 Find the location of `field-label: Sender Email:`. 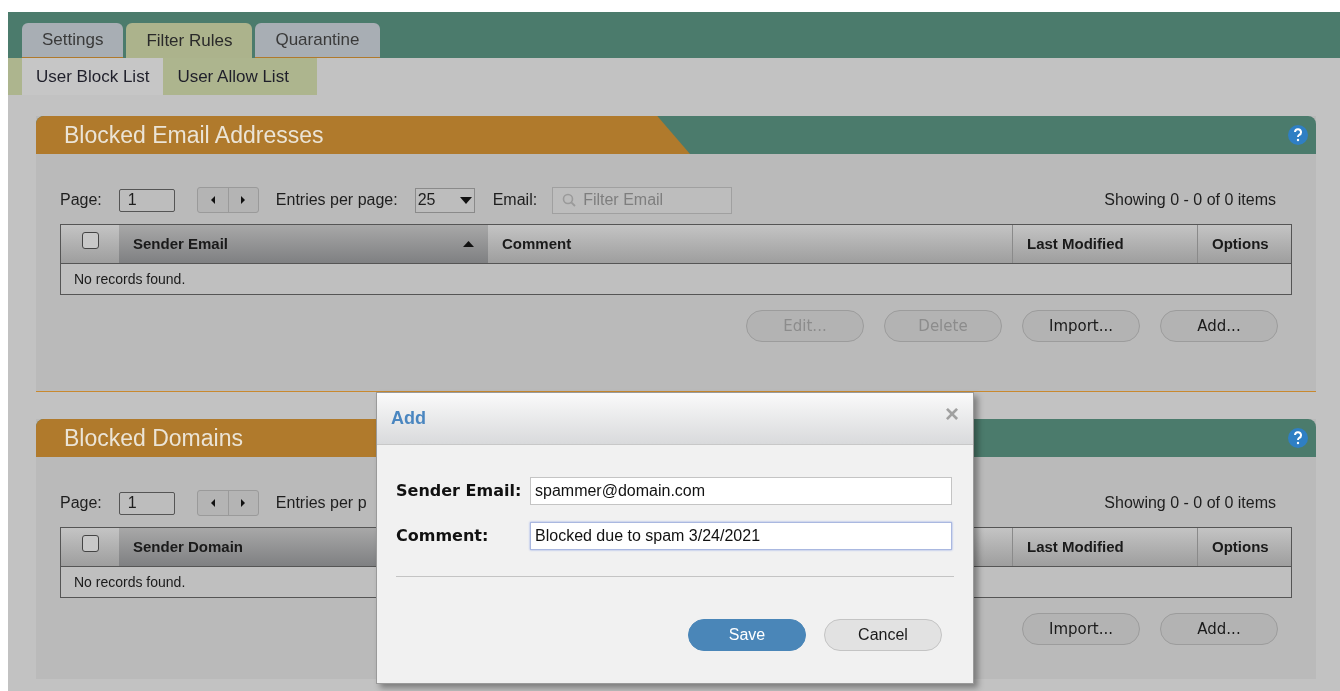

field-label: Sender Email: is located at coordinates (459, 491).